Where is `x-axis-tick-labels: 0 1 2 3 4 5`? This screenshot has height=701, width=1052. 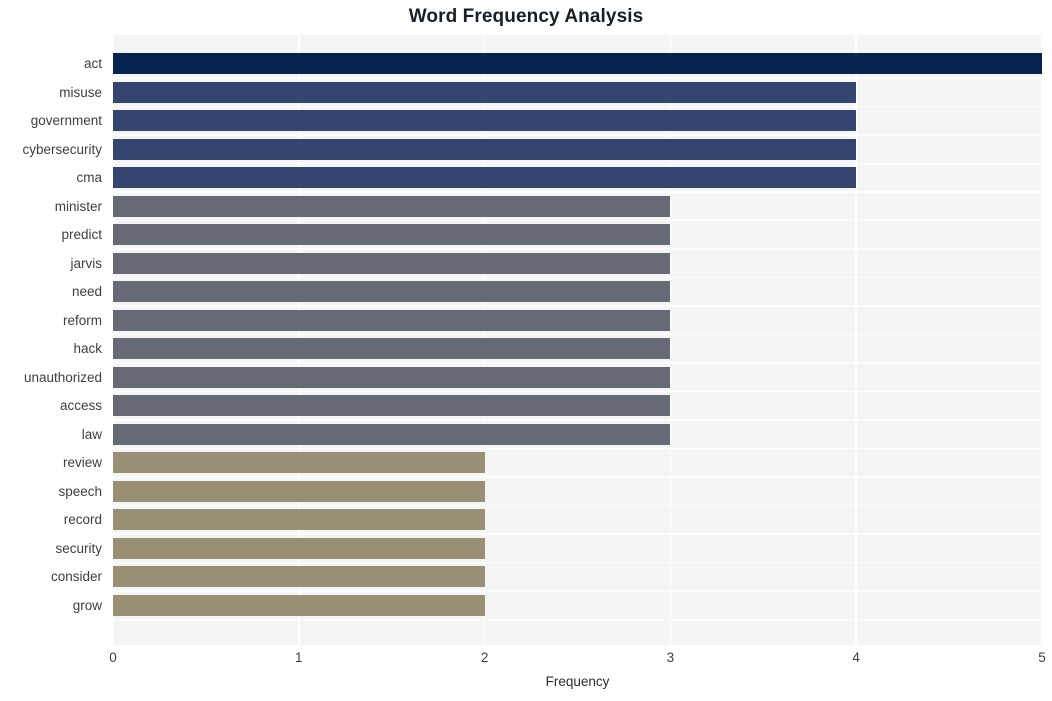 x-axis-tick-labels: 0 1 2 3 4 5 is located at coordinates (577, 661).